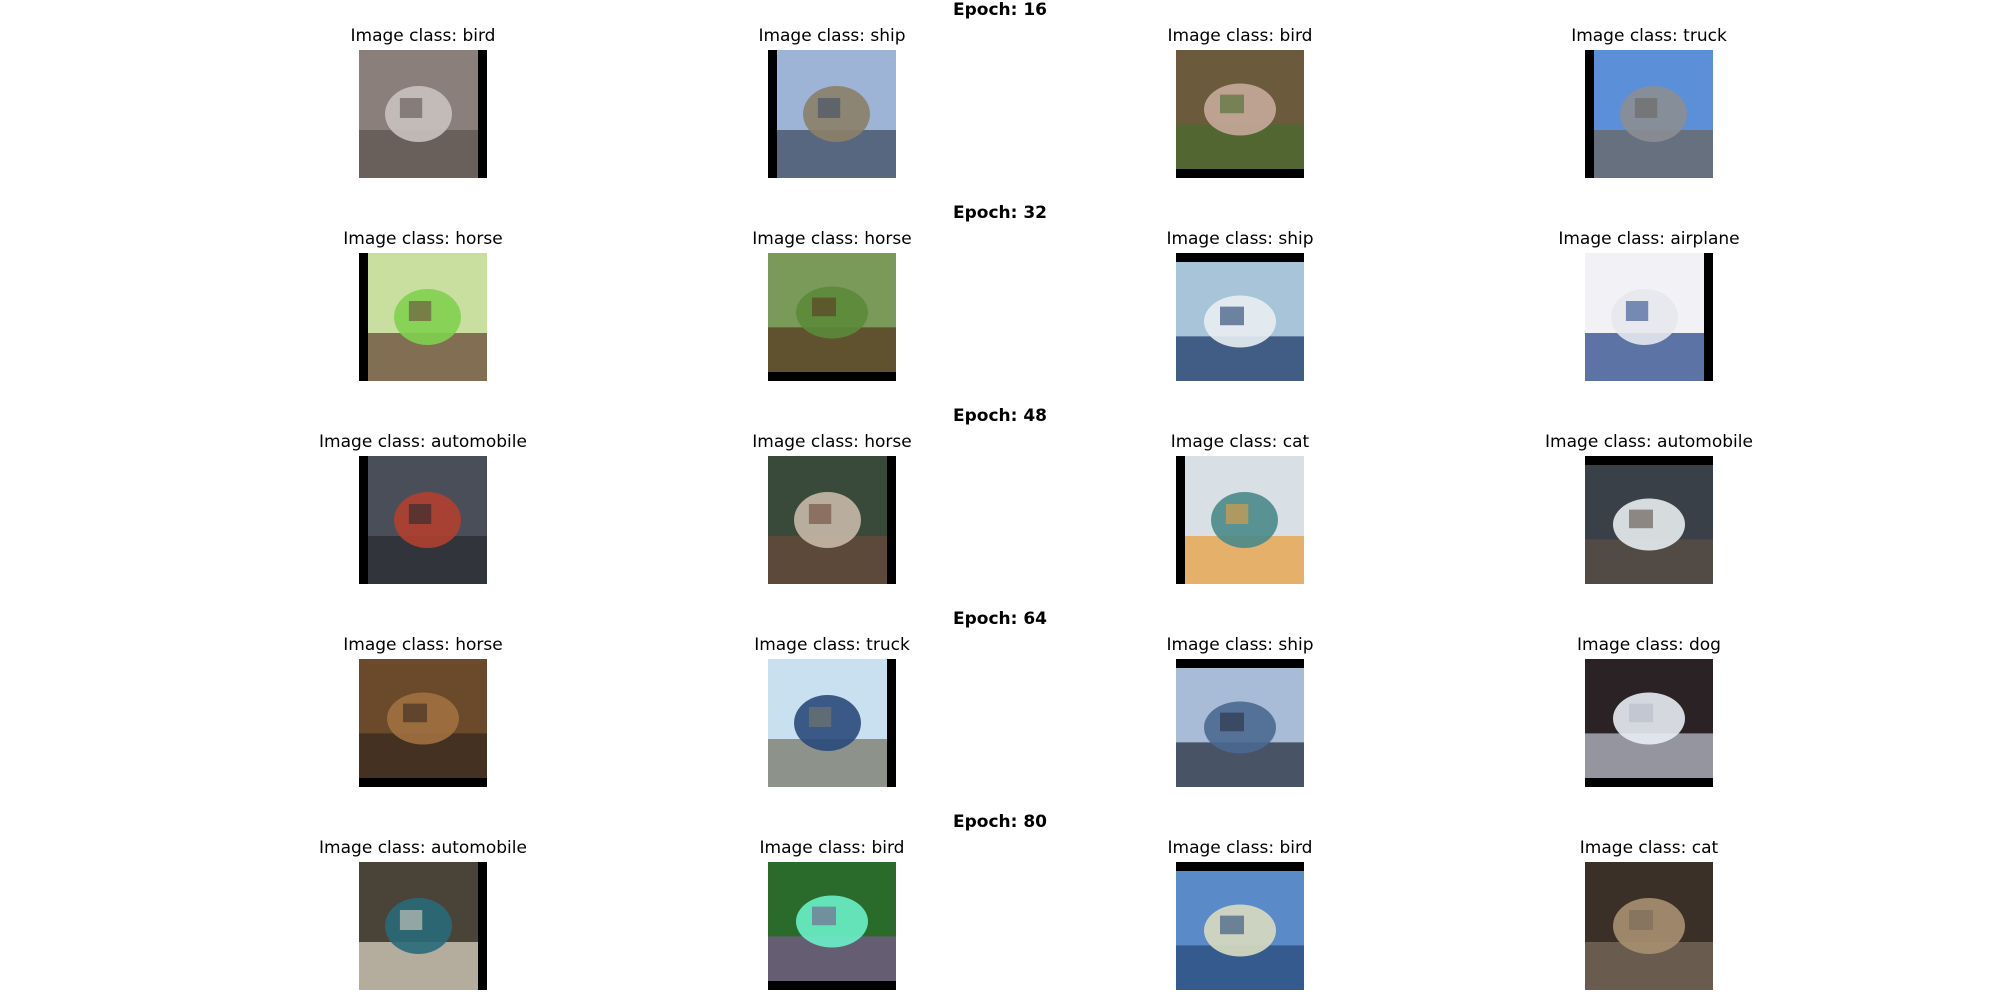 The height and width of the screenshot is (1000, 2000). I want to click on epoch-title: Epoch: 32, so click(999, 213).